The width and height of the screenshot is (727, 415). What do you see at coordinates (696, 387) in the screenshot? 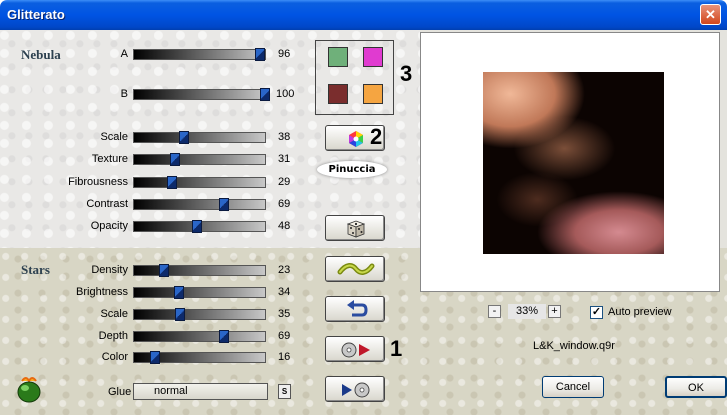
I see `ok-button: OK` at bounding box center [696, 387].